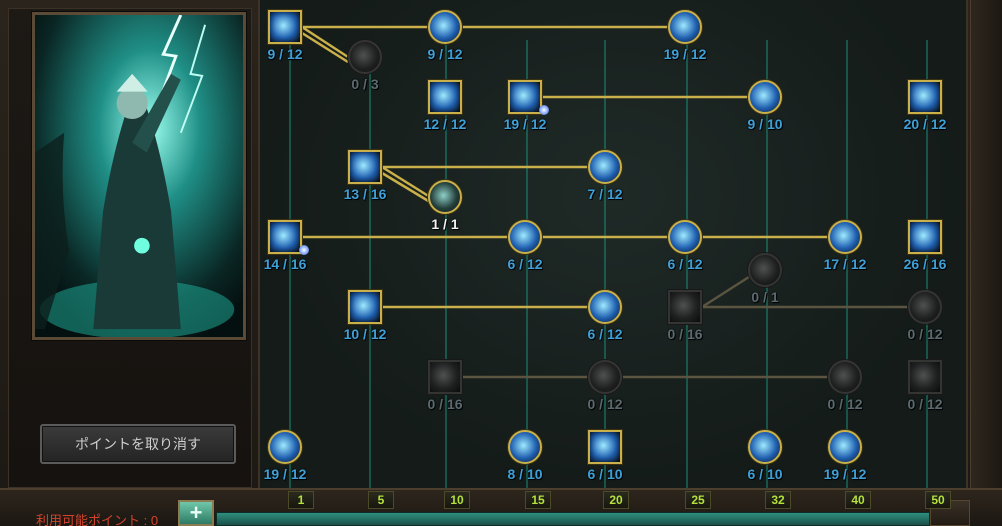 This screenshot has height=526, width=1002. Describe the element at coordinates (925, 264) in the screenshot. I see `skill-level-count: 26 / 16` at that location.